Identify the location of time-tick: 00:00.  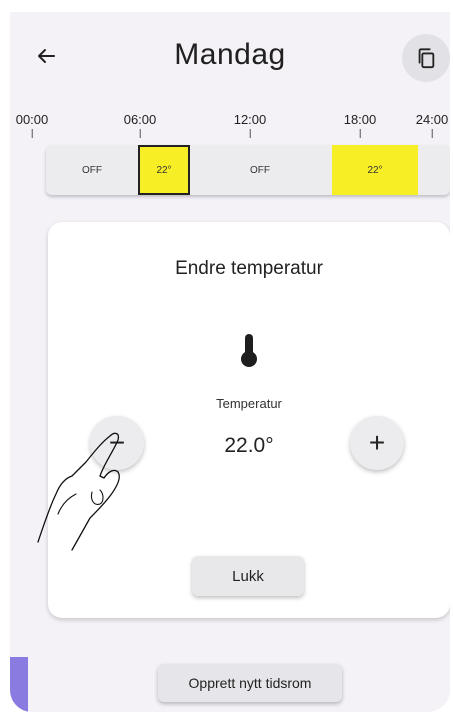
(32, 125).